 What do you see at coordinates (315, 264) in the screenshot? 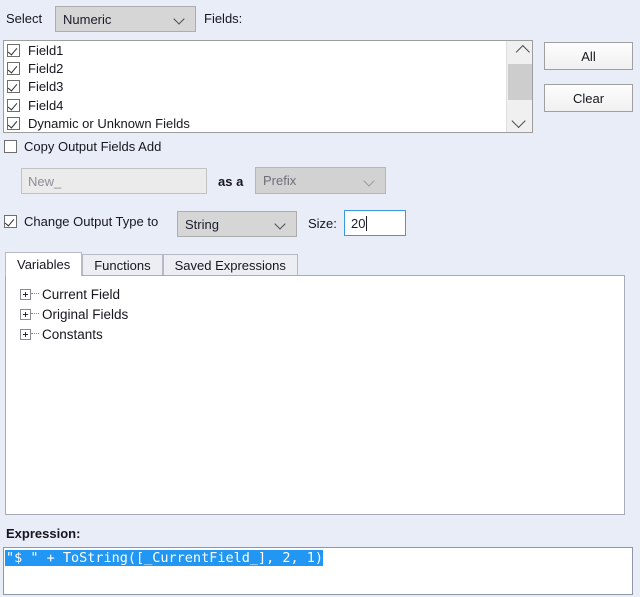
I see `tab-strip: Variables Functions Saved Expressions` at bounding box center [315, 264].